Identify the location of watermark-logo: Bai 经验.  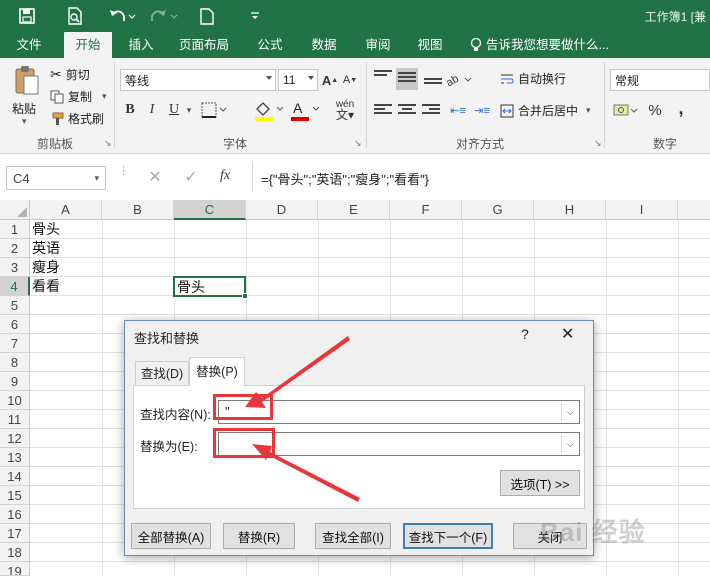
(593, 532).